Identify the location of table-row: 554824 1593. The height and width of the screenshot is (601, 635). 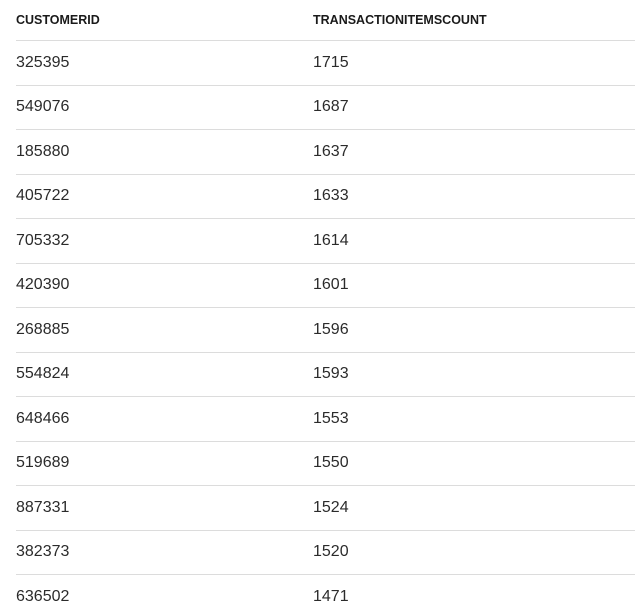
(325, 374).